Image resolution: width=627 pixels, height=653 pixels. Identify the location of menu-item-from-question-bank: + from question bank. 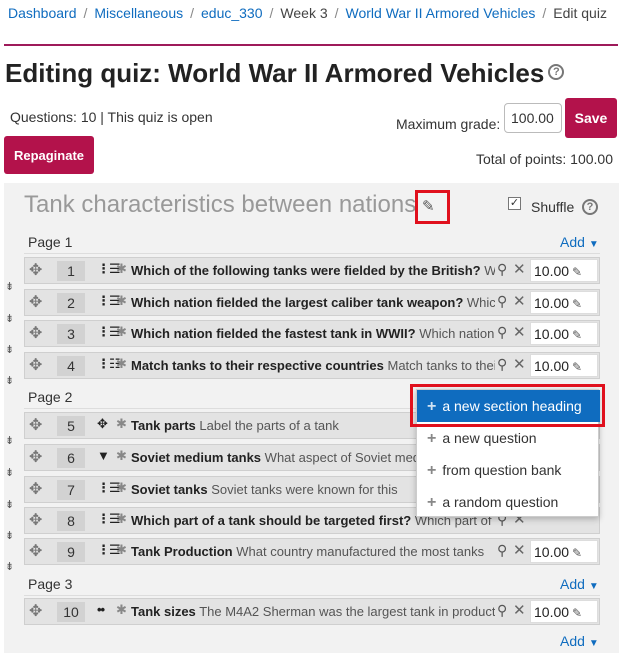
(508, 470).